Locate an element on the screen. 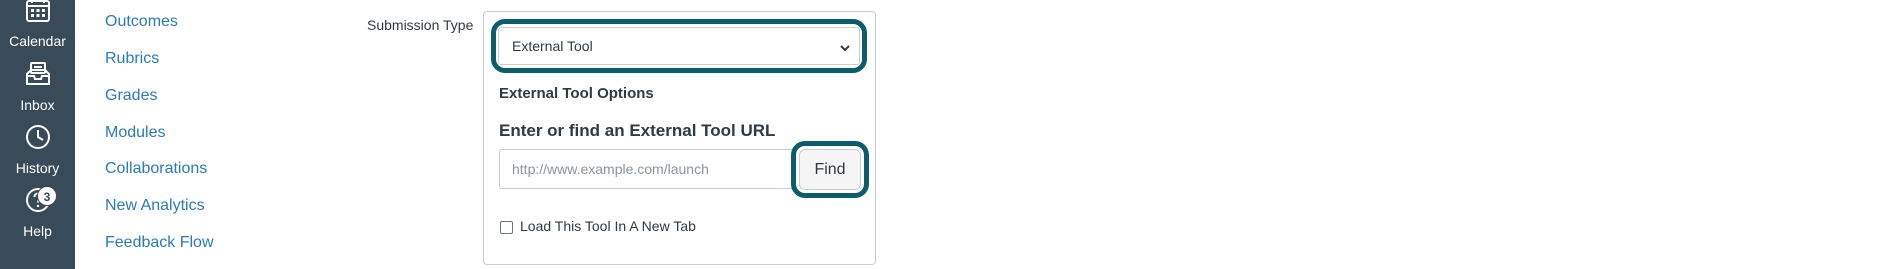 The width and height of the screenshot is (1895, 269). new-tab-checkbox is located at coordinates (506, 227).